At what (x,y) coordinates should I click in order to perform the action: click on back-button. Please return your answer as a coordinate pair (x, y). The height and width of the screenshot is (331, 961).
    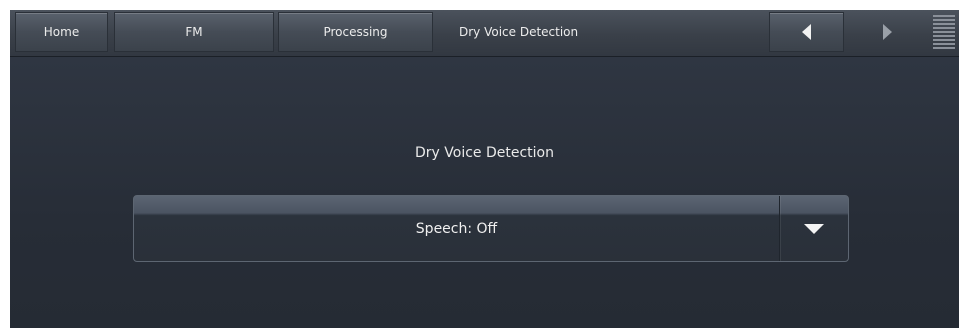
    Looking at the image, I should click on (806, 32).